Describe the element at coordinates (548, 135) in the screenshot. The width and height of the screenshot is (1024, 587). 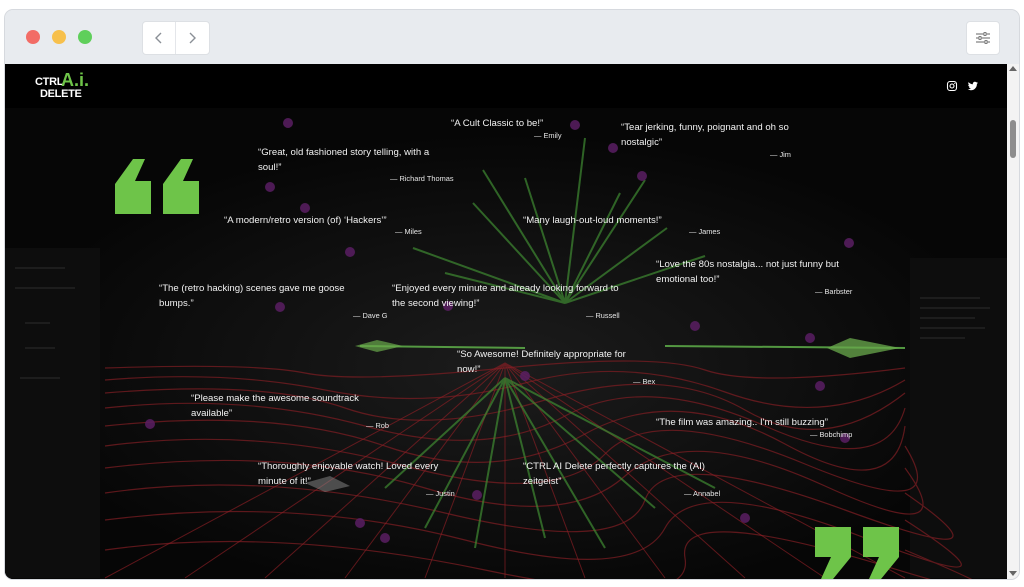
I see `testimonial-author: — Emily` at that location.